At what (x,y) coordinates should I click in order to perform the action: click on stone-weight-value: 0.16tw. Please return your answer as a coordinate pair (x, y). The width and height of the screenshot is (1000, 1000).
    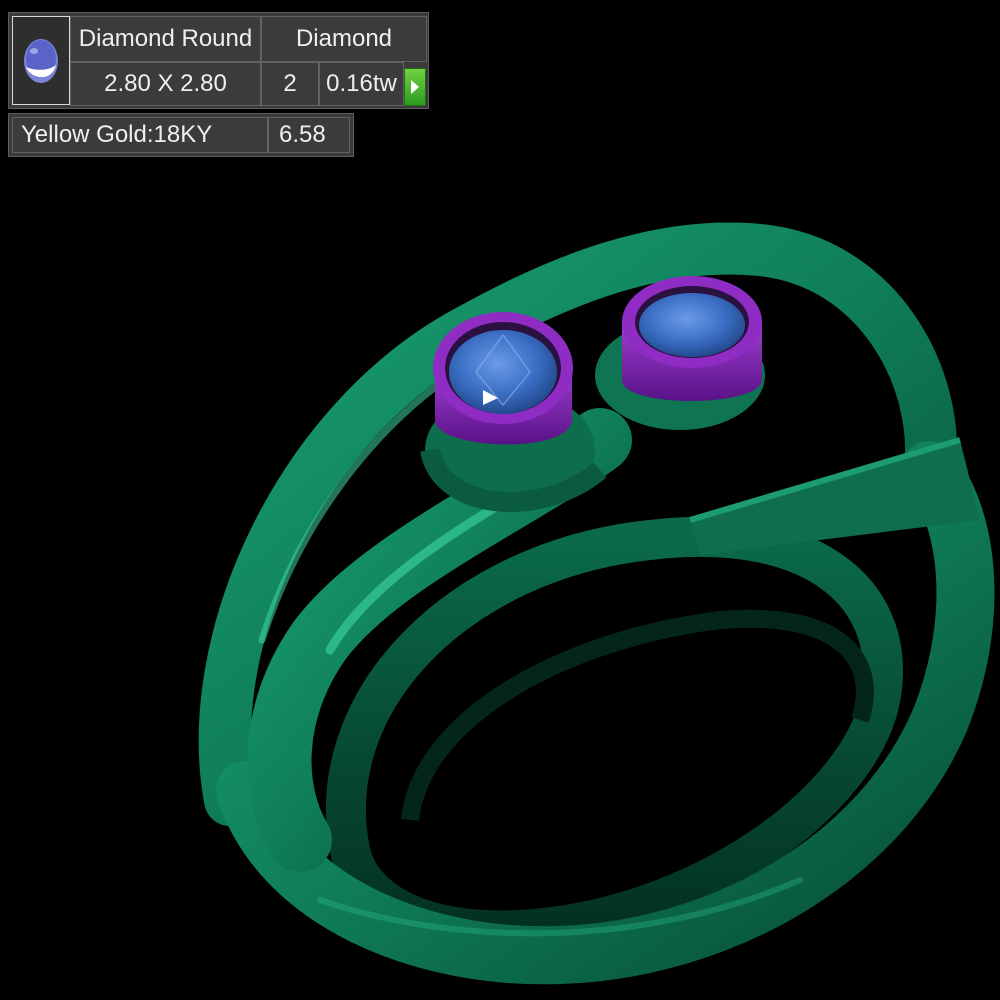
    Looking at the image, I should click on (361, 84).